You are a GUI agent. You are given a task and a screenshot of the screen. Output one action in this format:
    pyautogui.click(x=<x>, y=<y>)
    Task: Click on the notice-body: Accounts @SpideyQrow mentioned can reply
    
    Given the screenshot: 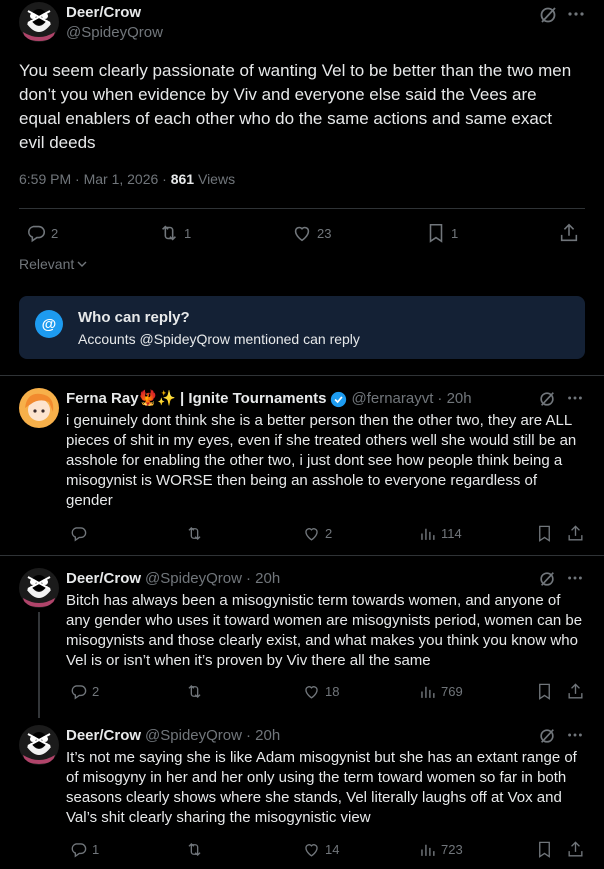 What is the action you would take?
    pyautogui.click(x=219, y=339)
    